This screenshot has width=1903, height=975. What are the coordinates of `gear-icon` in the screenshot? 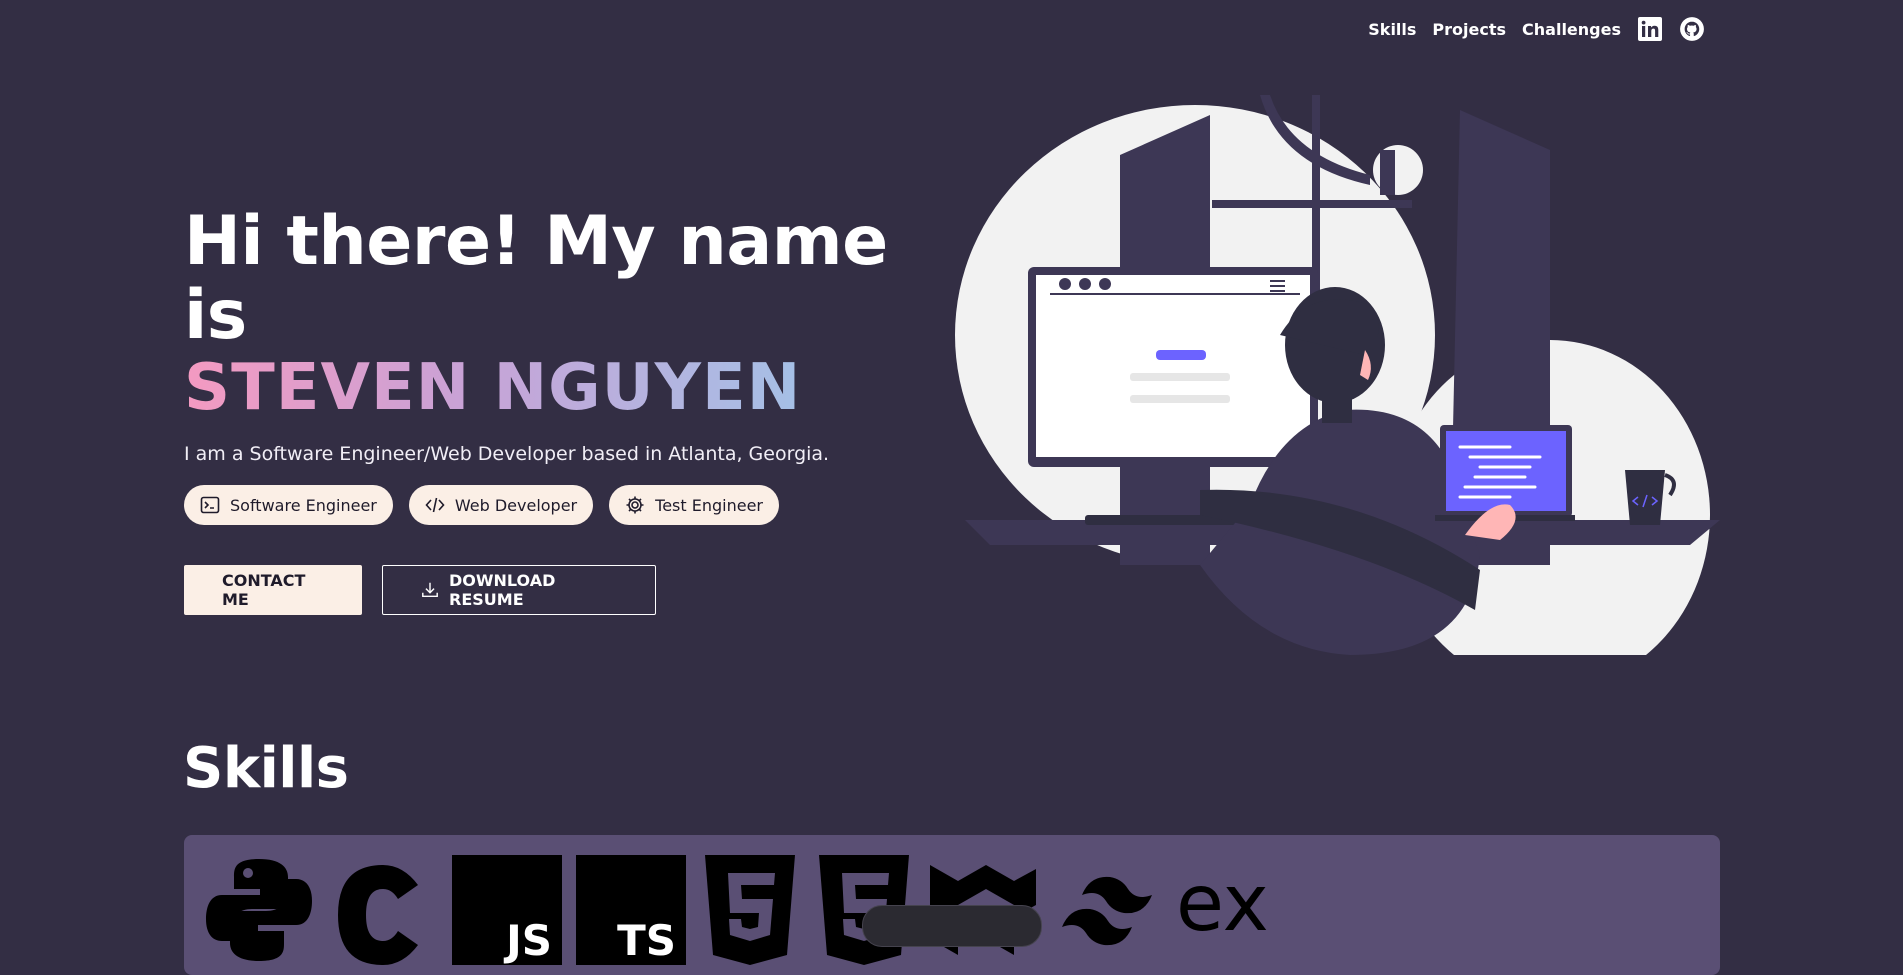 It's located at (635, 505).